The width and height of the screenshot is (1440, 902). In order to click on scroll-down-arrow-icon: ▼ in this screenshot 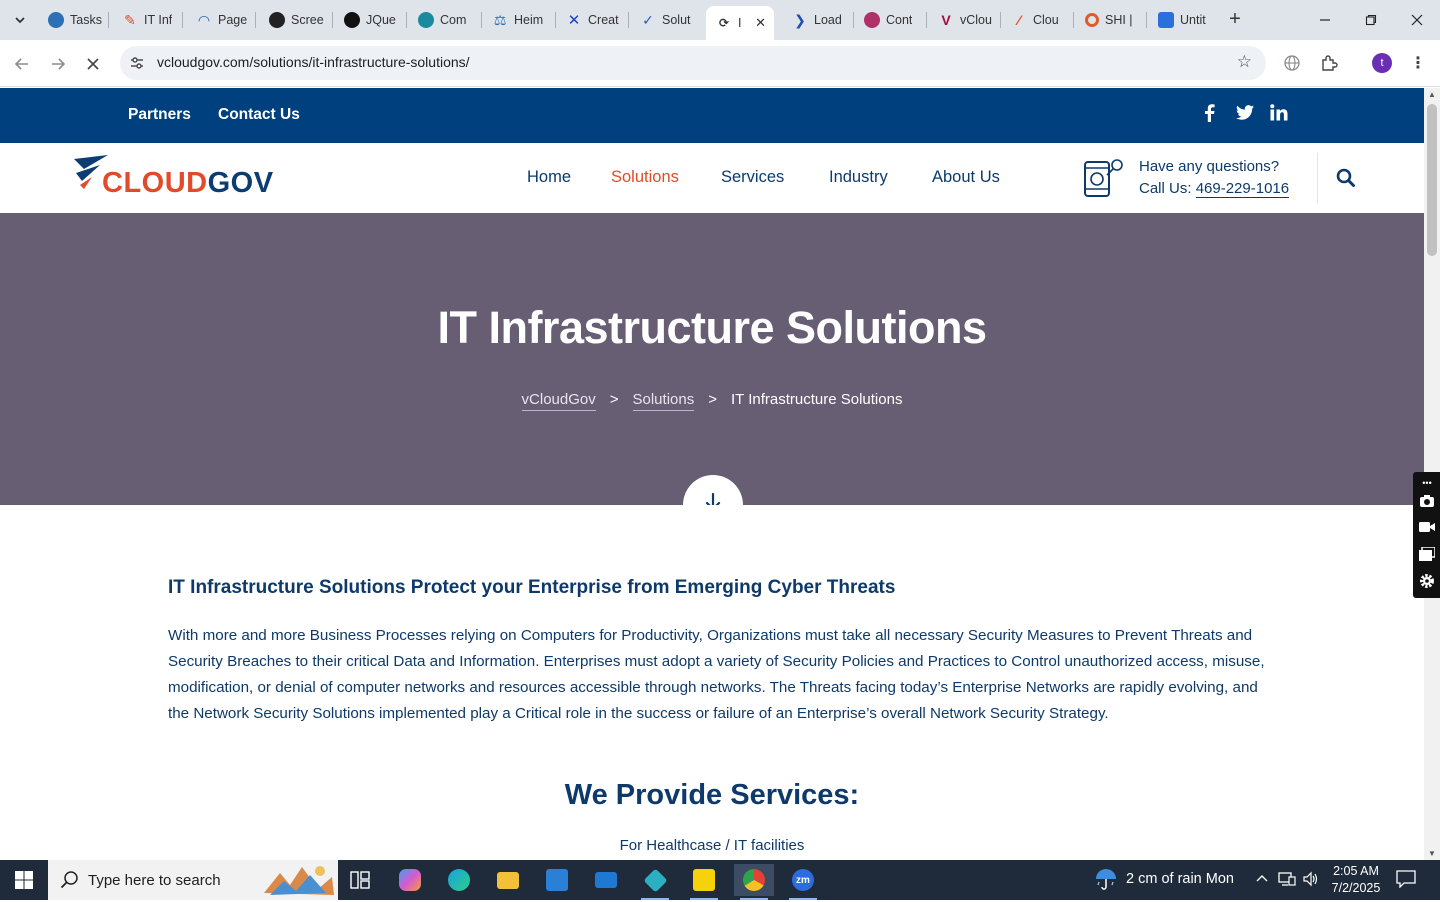, I will do `click(1432, 853)`.